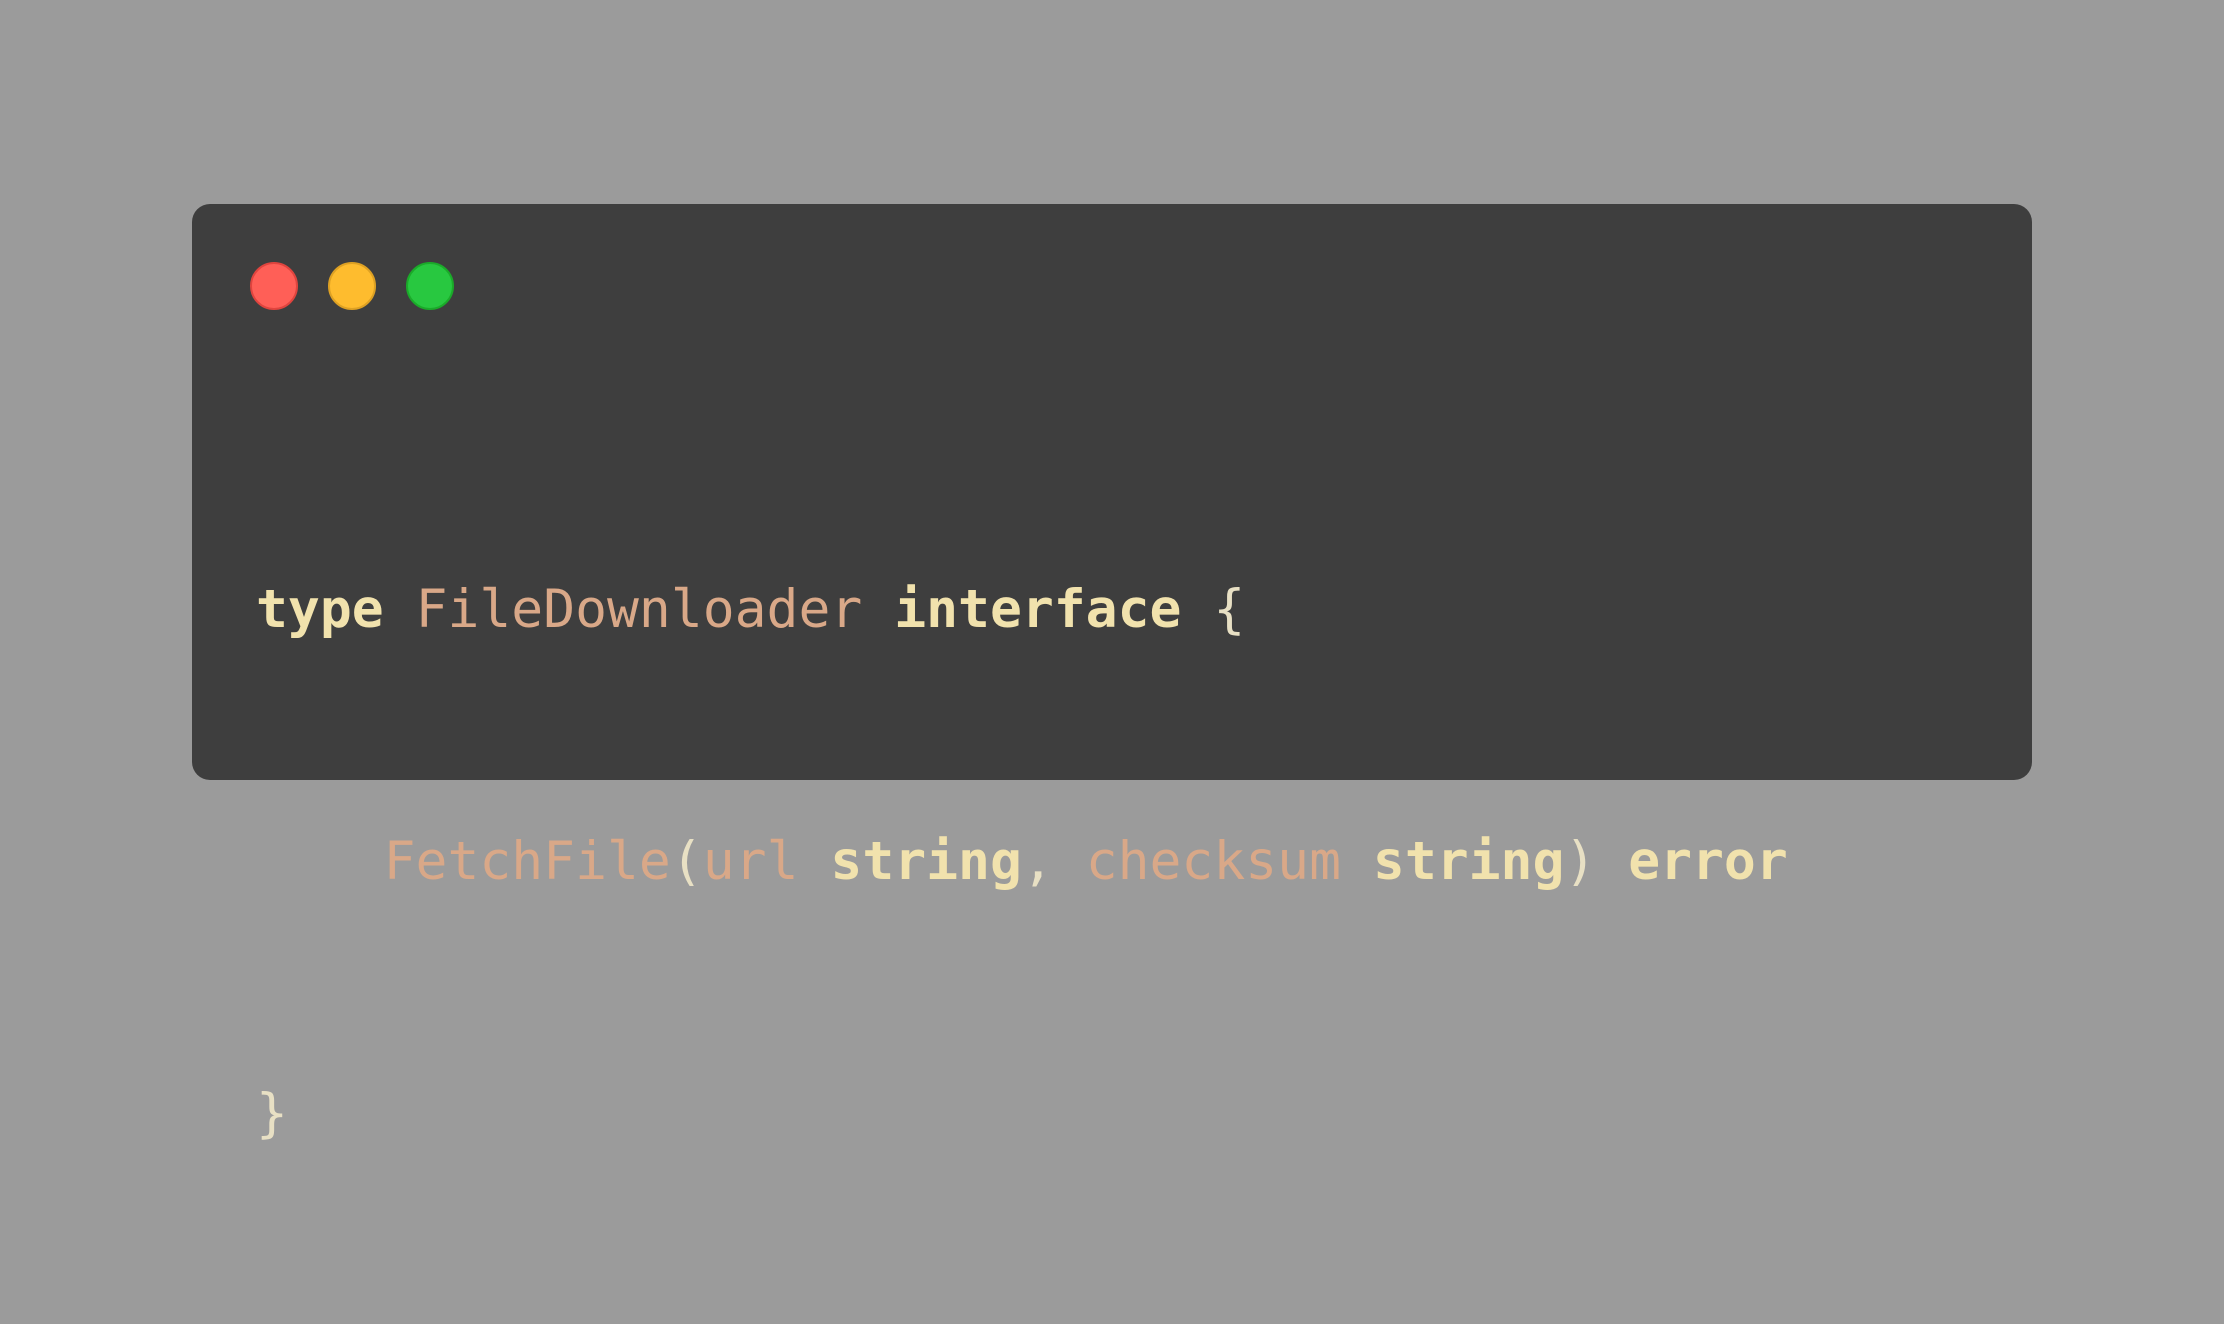  I want to click on keyword-type: type, so click(320, 609).